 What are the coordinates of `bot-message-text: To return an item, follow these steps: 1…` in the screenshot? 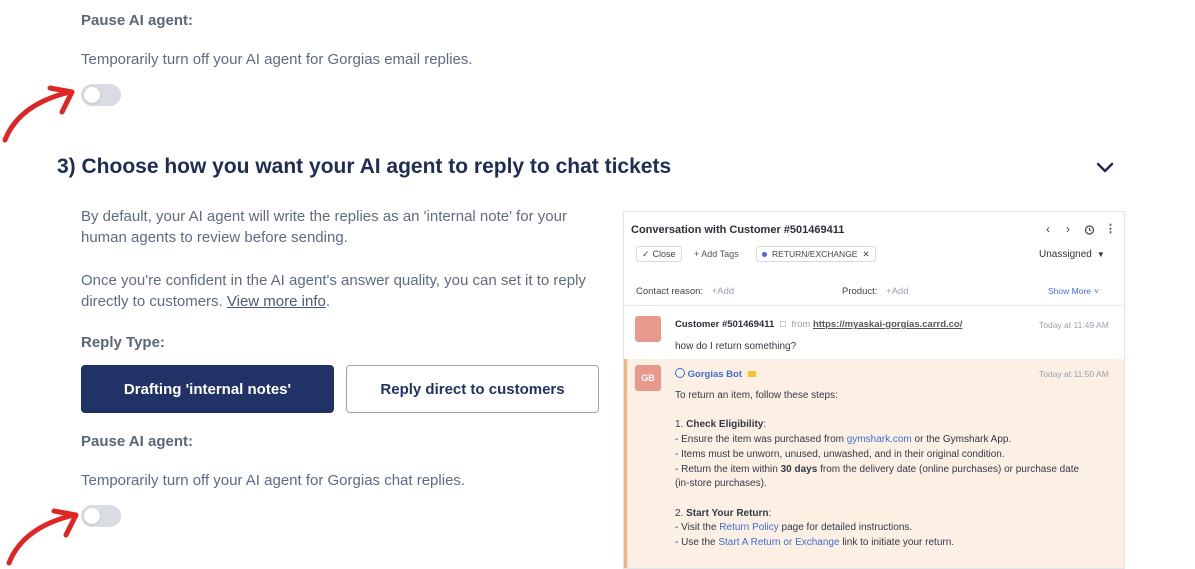 It's located at (877, 469).